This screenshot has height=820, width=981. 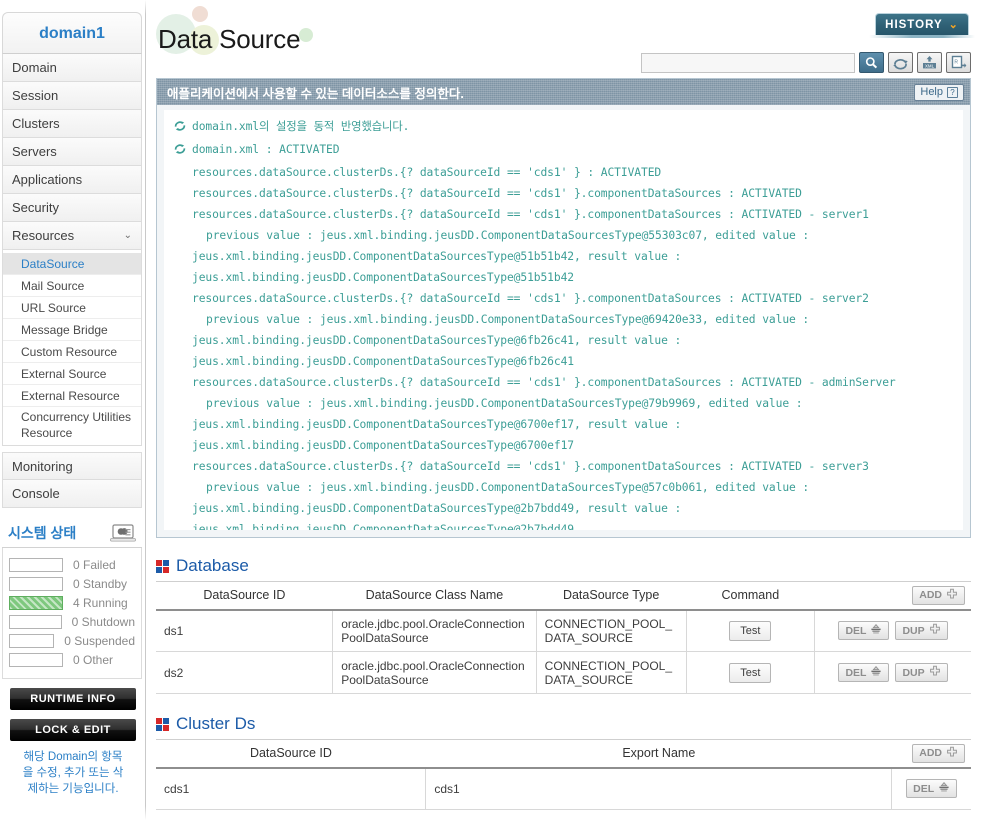 I want to click on sidebar-note-line-1: 해당 Domain의 항목, so click(x=73, y=757).